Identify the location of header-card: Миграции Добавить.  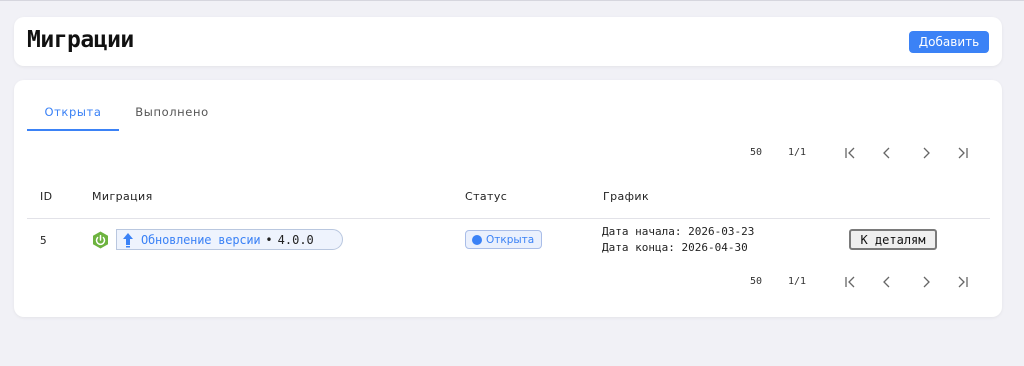
(508, 41).